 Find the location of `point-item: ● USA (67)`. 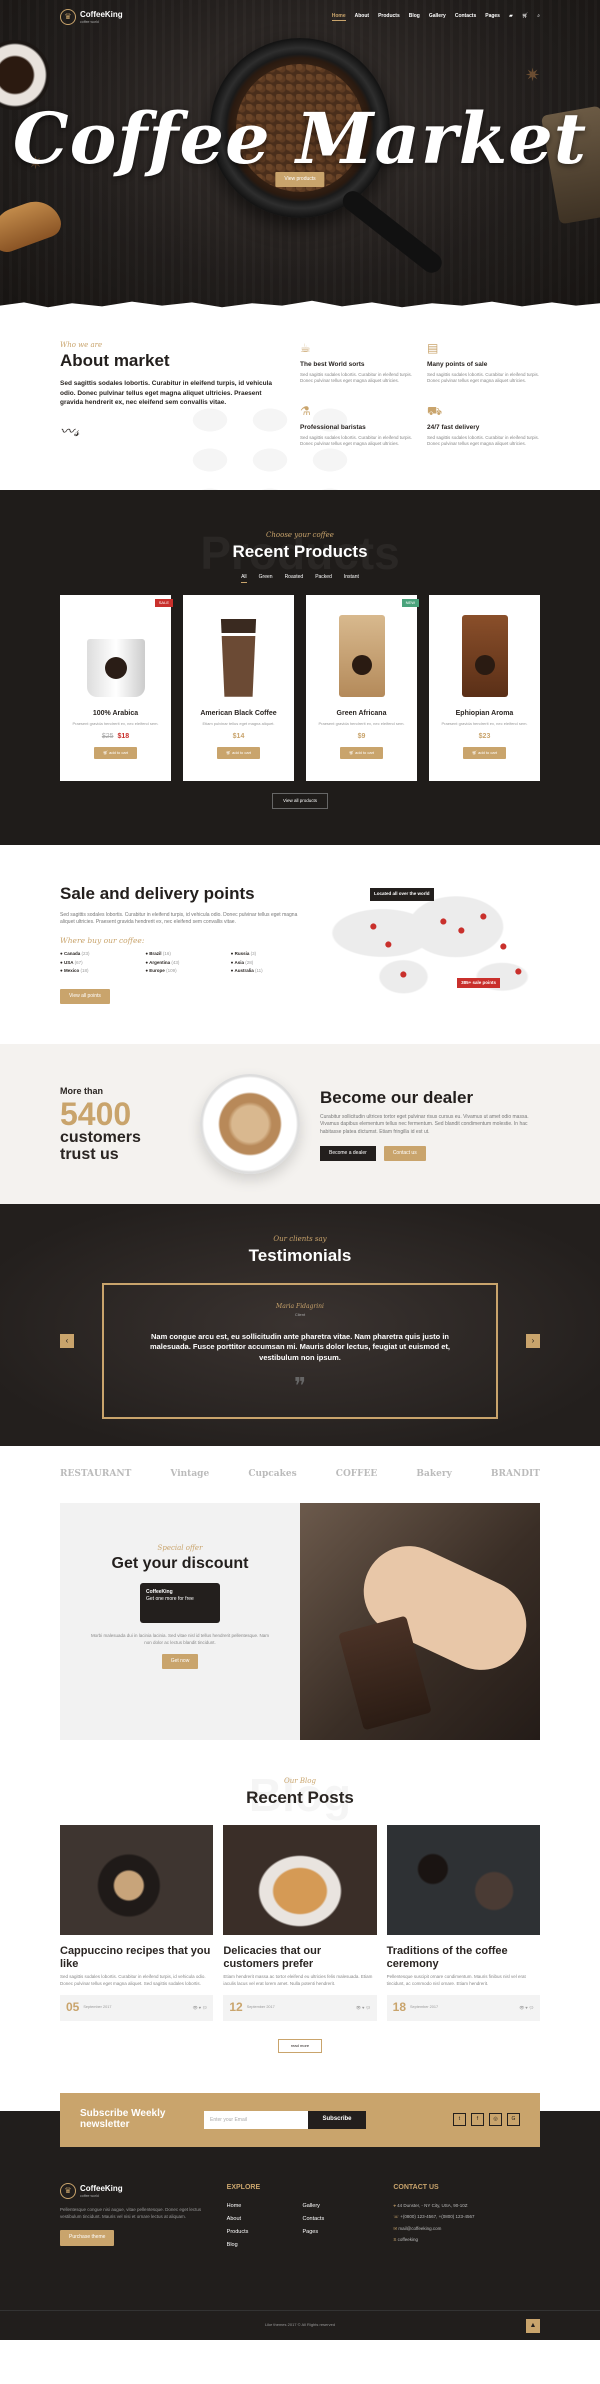

point-item: ● USA (67) is located at coordinates (99, 963).